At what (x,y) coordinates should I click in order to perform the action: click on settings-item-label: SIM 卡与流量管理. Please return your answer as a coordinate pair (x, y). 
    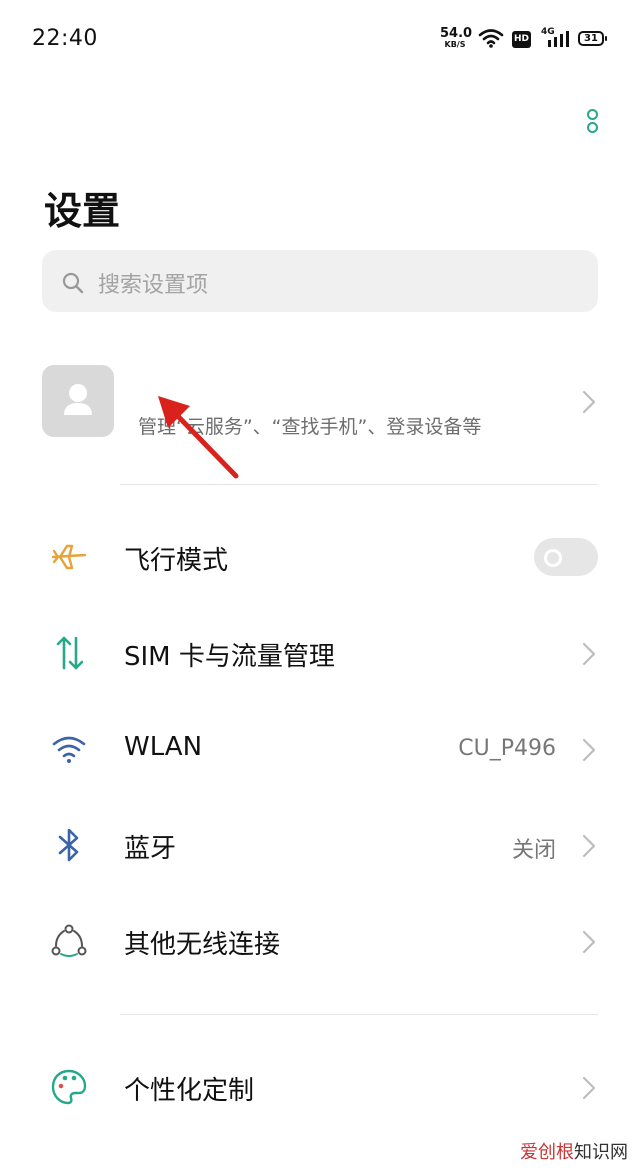
    Looking at the image, I should click on (229, 657).